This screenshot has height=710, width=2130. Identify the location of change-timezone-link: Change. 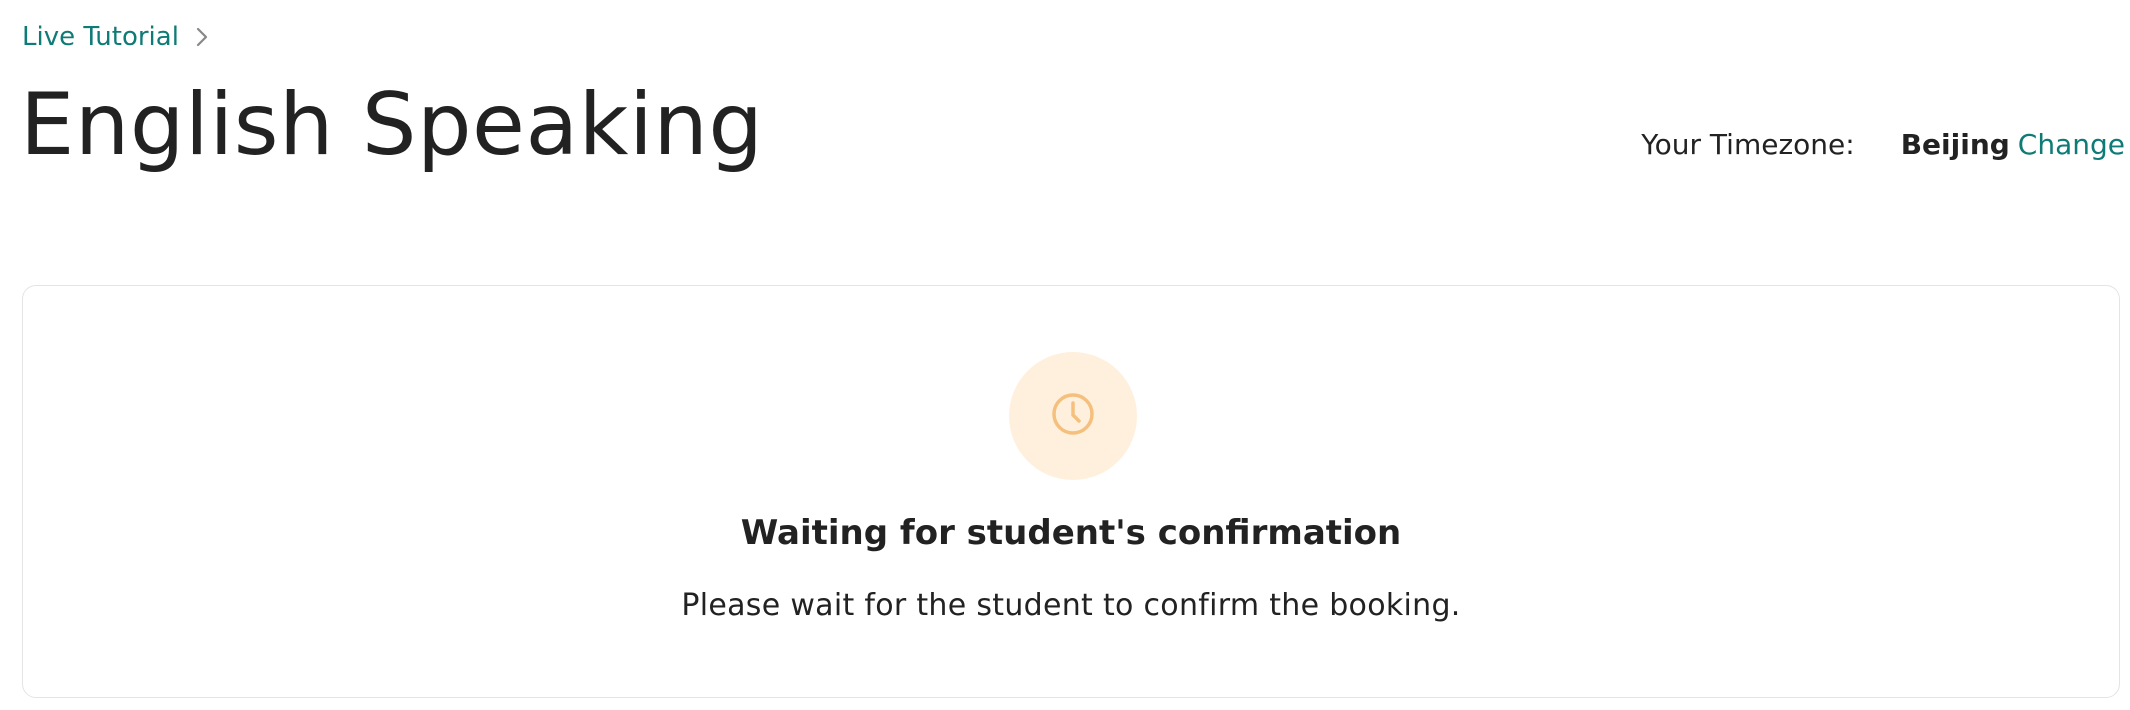
(2071, 144).